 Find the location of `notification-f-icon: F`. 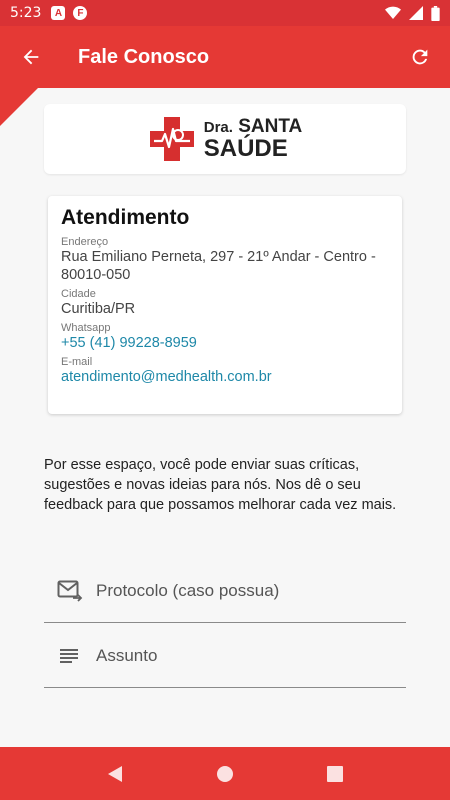

notification-f-icon: F is located at coordinates (80, 13).